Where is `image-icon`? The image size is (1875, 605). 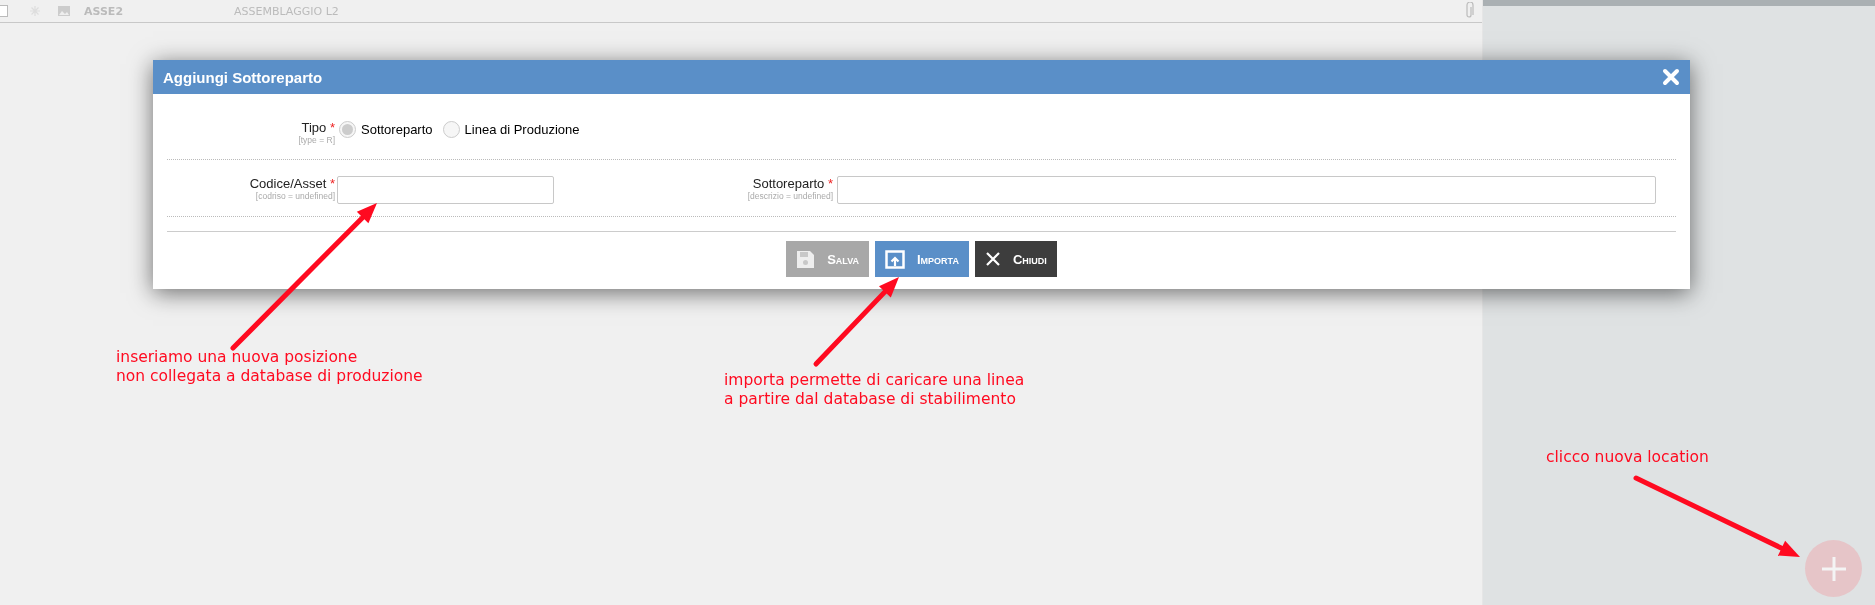 image-icon is located at coordinates (64, 11).